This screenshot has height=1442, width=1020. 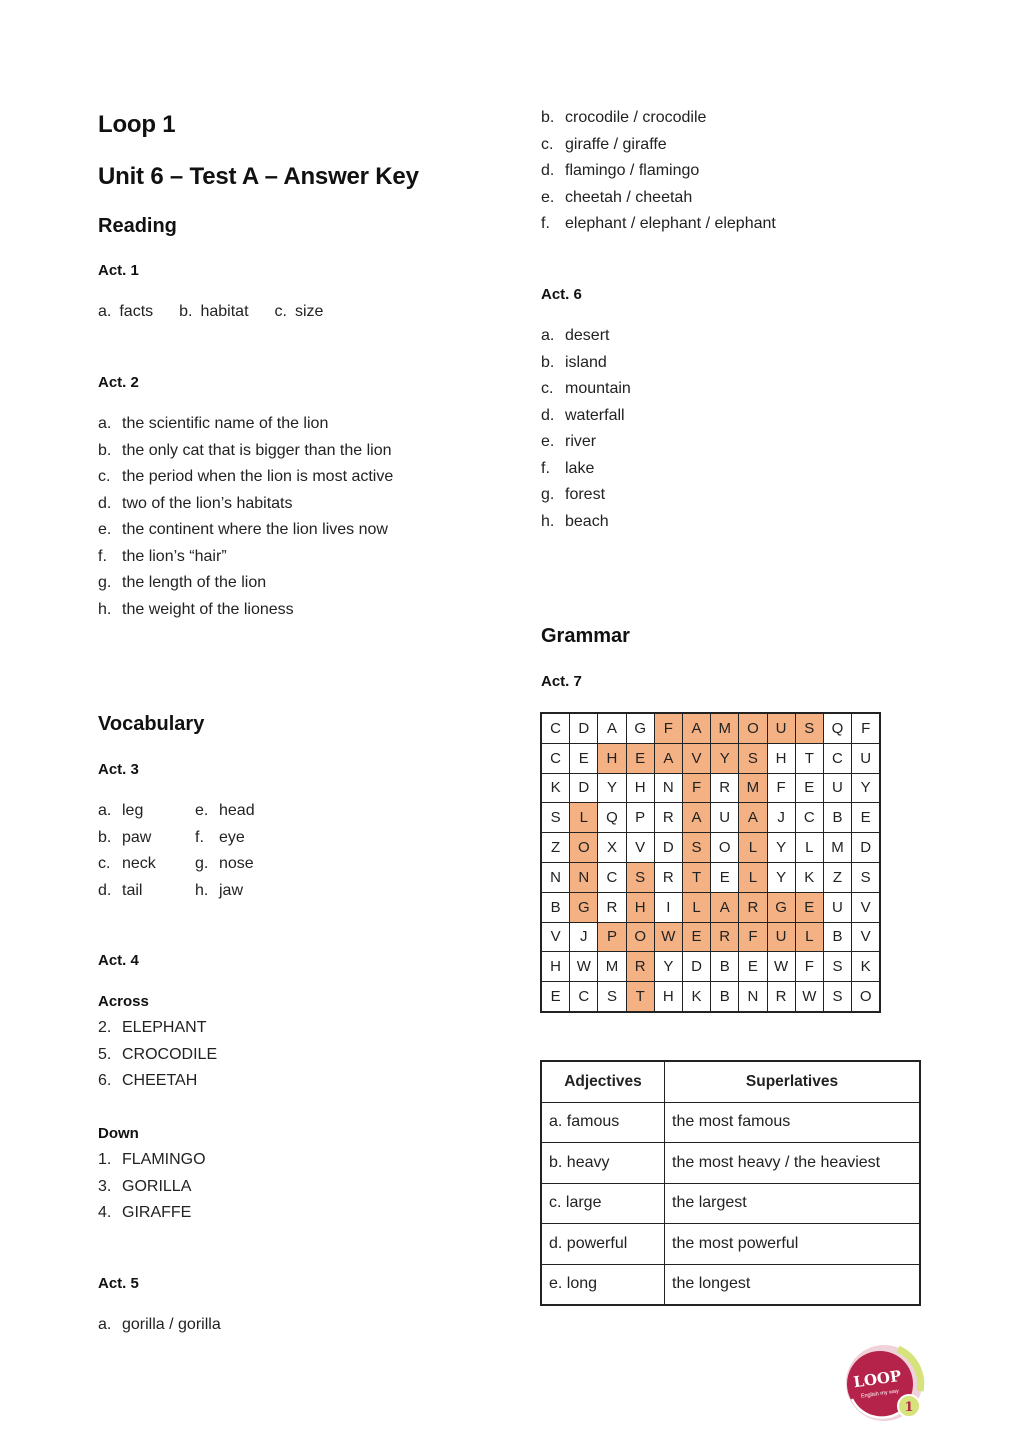 What do you see at coordinates (612, 847) in the screenshot?
I see `word-search-cell: X` at bounding box center [612, 847].